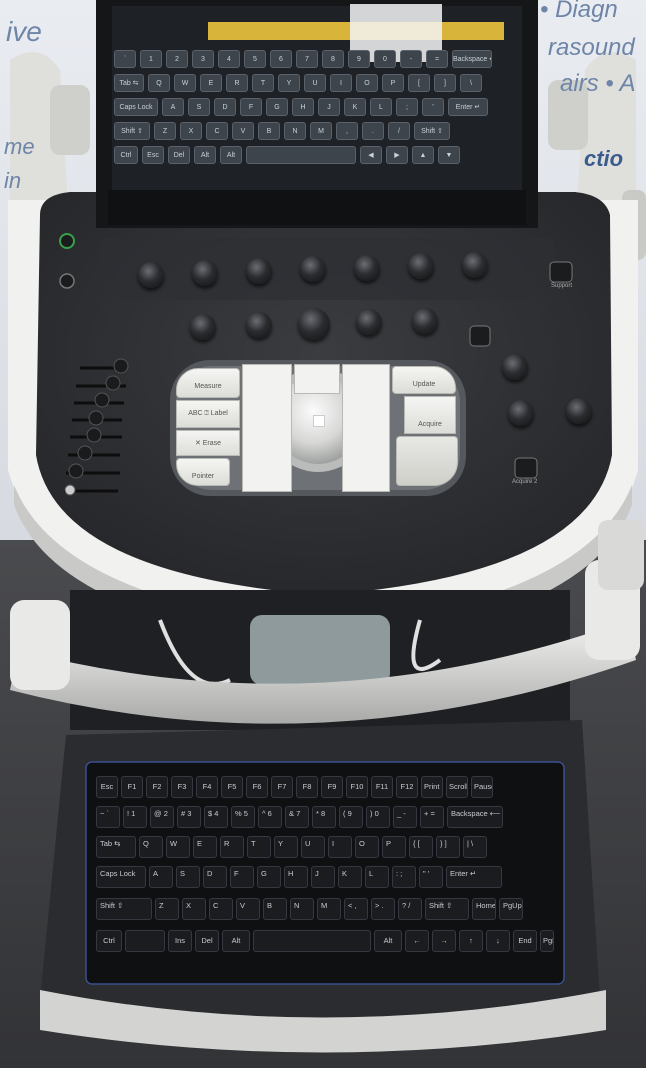 The width and height of the screenshot is (646, 1068). I want to click on keyboard-key: F9, so click(332, 787).